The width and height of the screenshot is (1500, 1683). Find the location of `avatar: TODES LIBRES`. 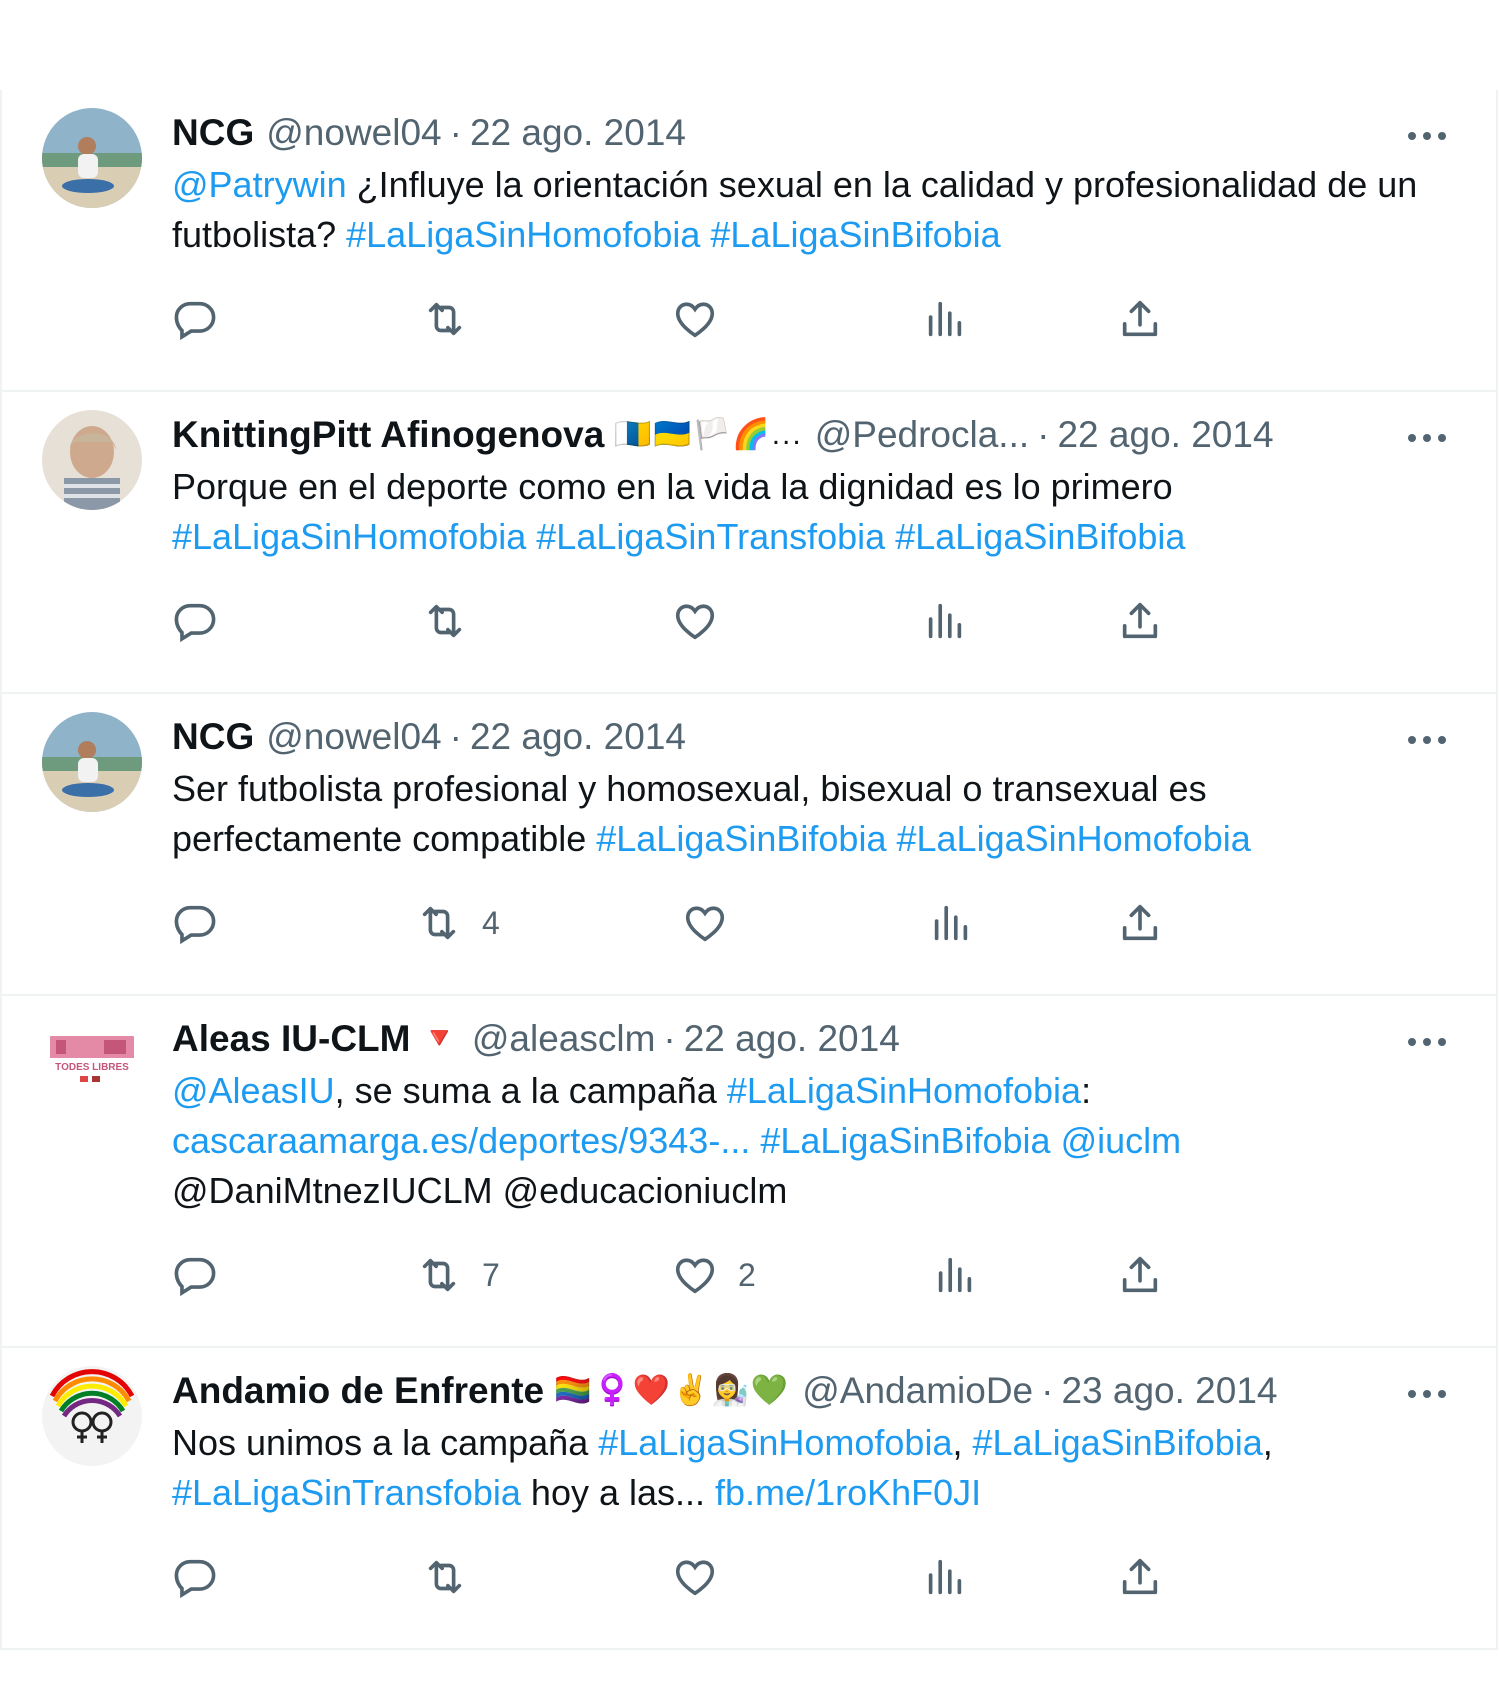

avatar: TODES LIBRES is located at coordinates (92, 1064).